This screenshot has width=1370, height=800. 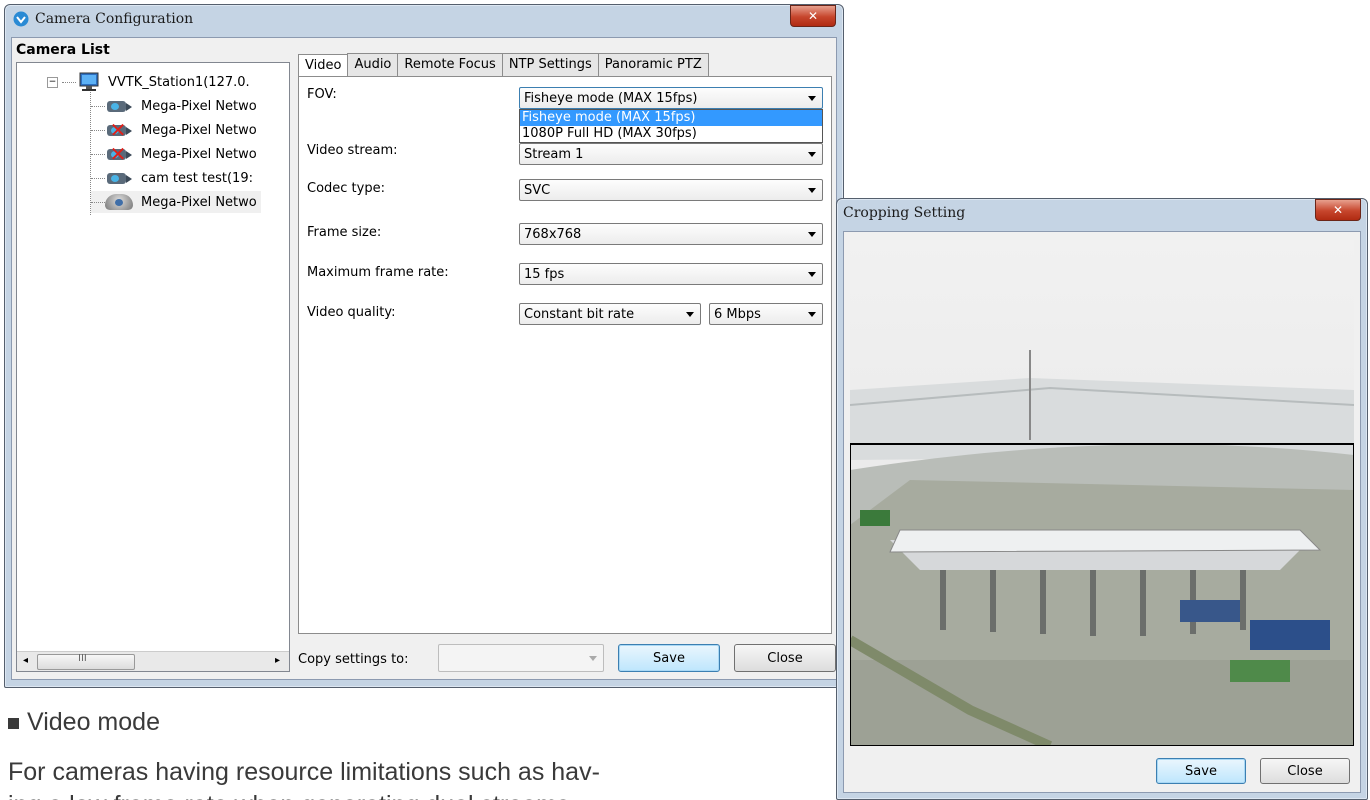 I want to click on tab-ntp-settings: NTP Settings, so click(x=550, y=64).